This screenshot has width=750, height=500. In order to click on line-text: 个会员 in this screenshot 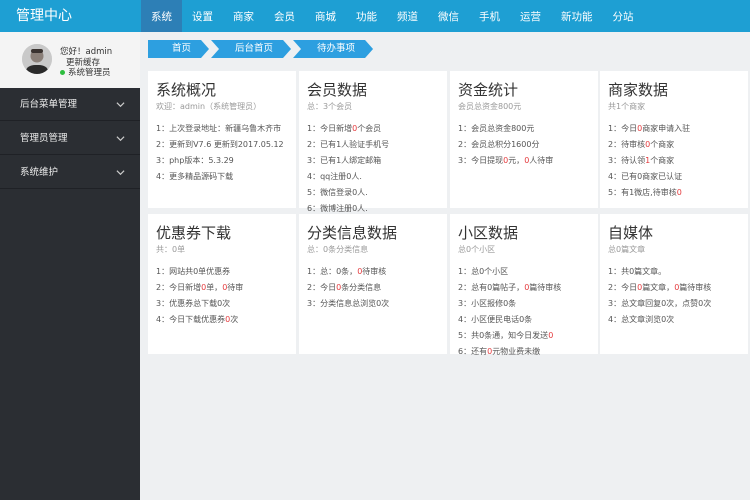, I will do `click(369, 128)`.